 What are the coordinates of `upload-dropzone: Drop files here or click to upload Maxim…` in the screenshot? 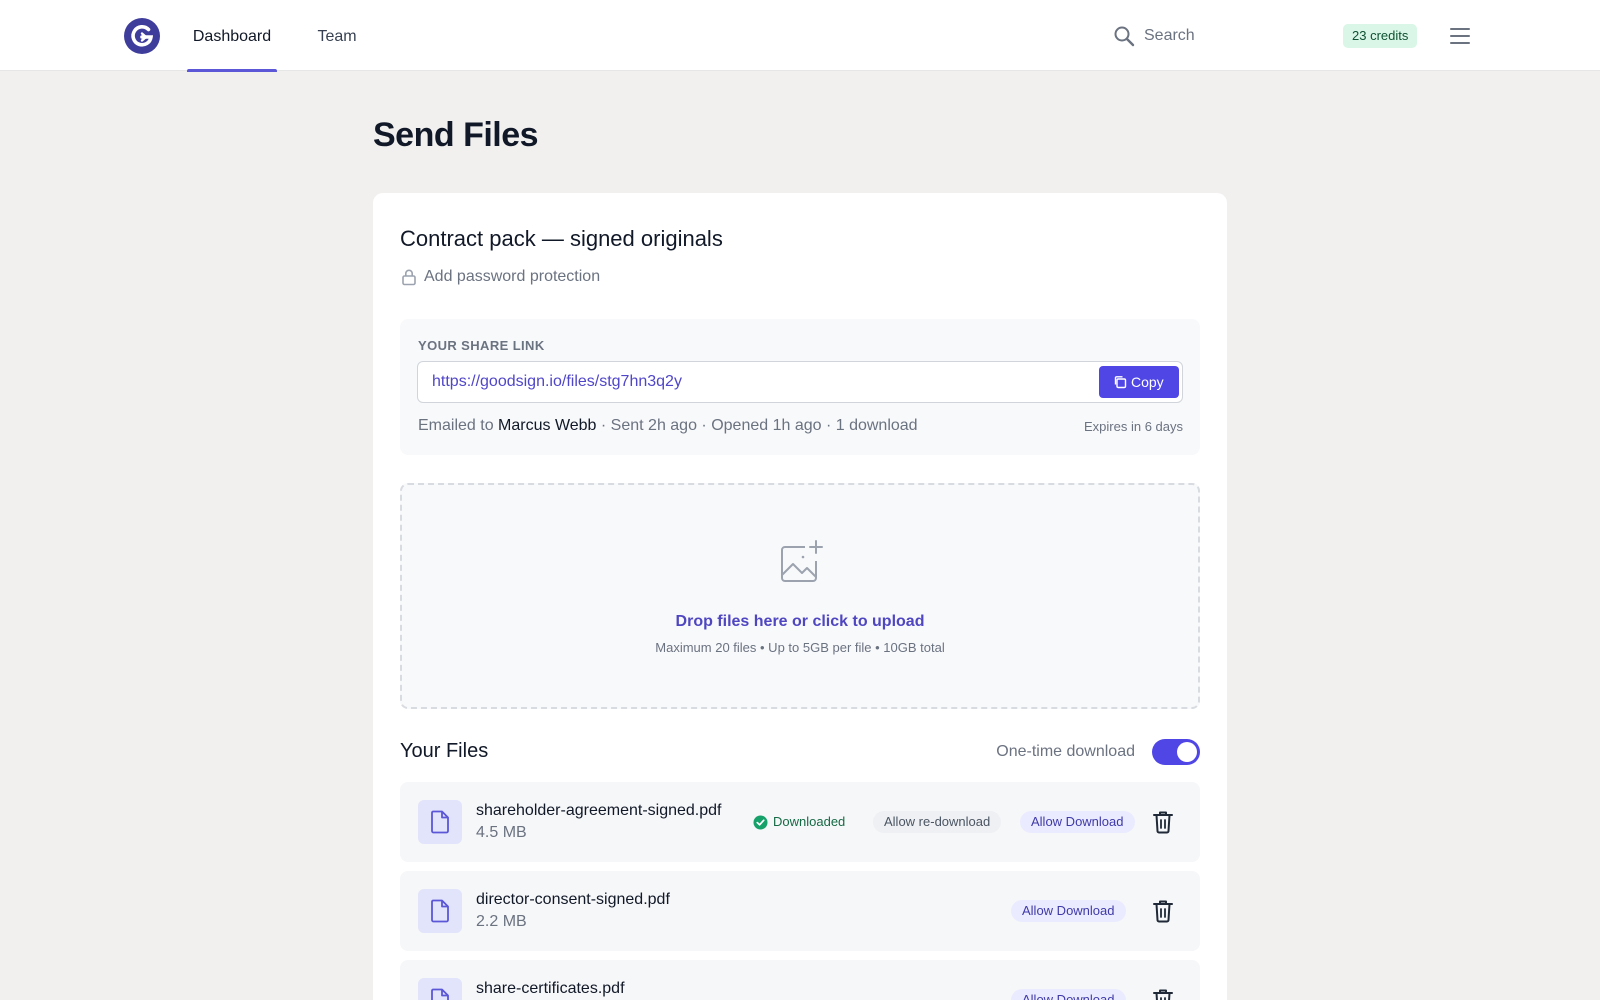 It's located at (800, 596).